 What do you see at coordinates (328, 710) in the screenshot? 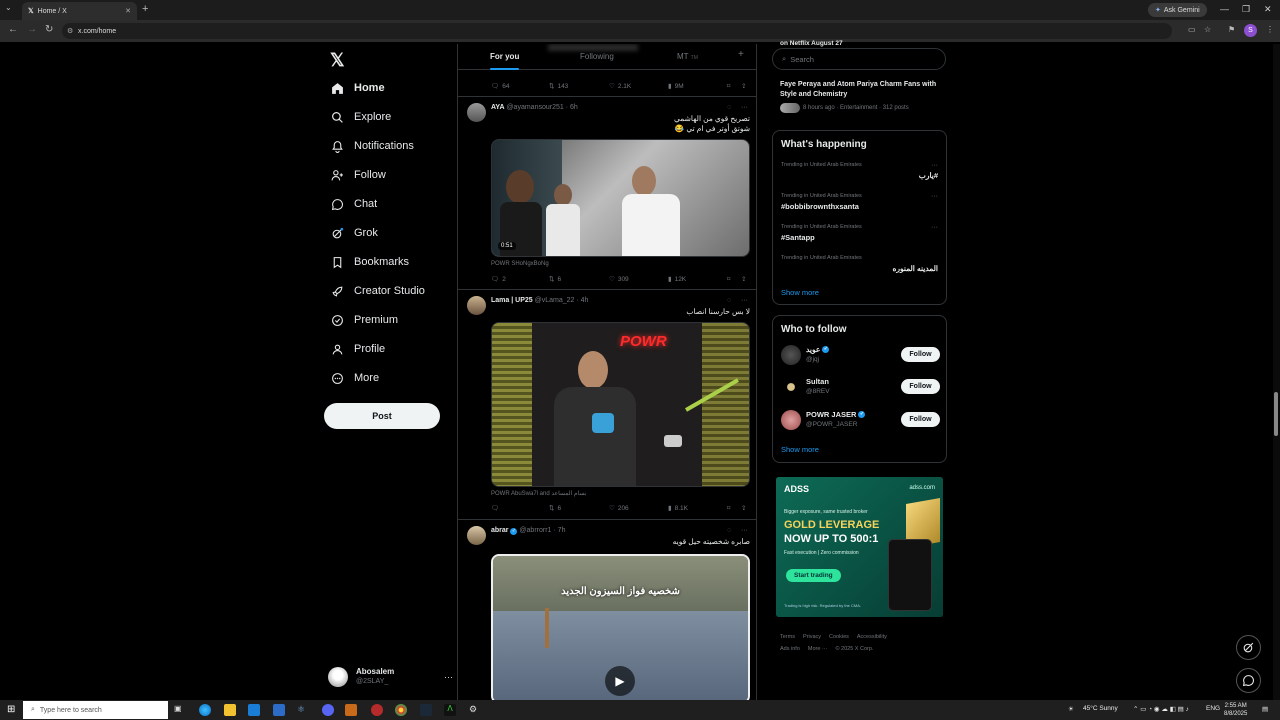
I see `discord-icon` at bounding box center [328, 710].